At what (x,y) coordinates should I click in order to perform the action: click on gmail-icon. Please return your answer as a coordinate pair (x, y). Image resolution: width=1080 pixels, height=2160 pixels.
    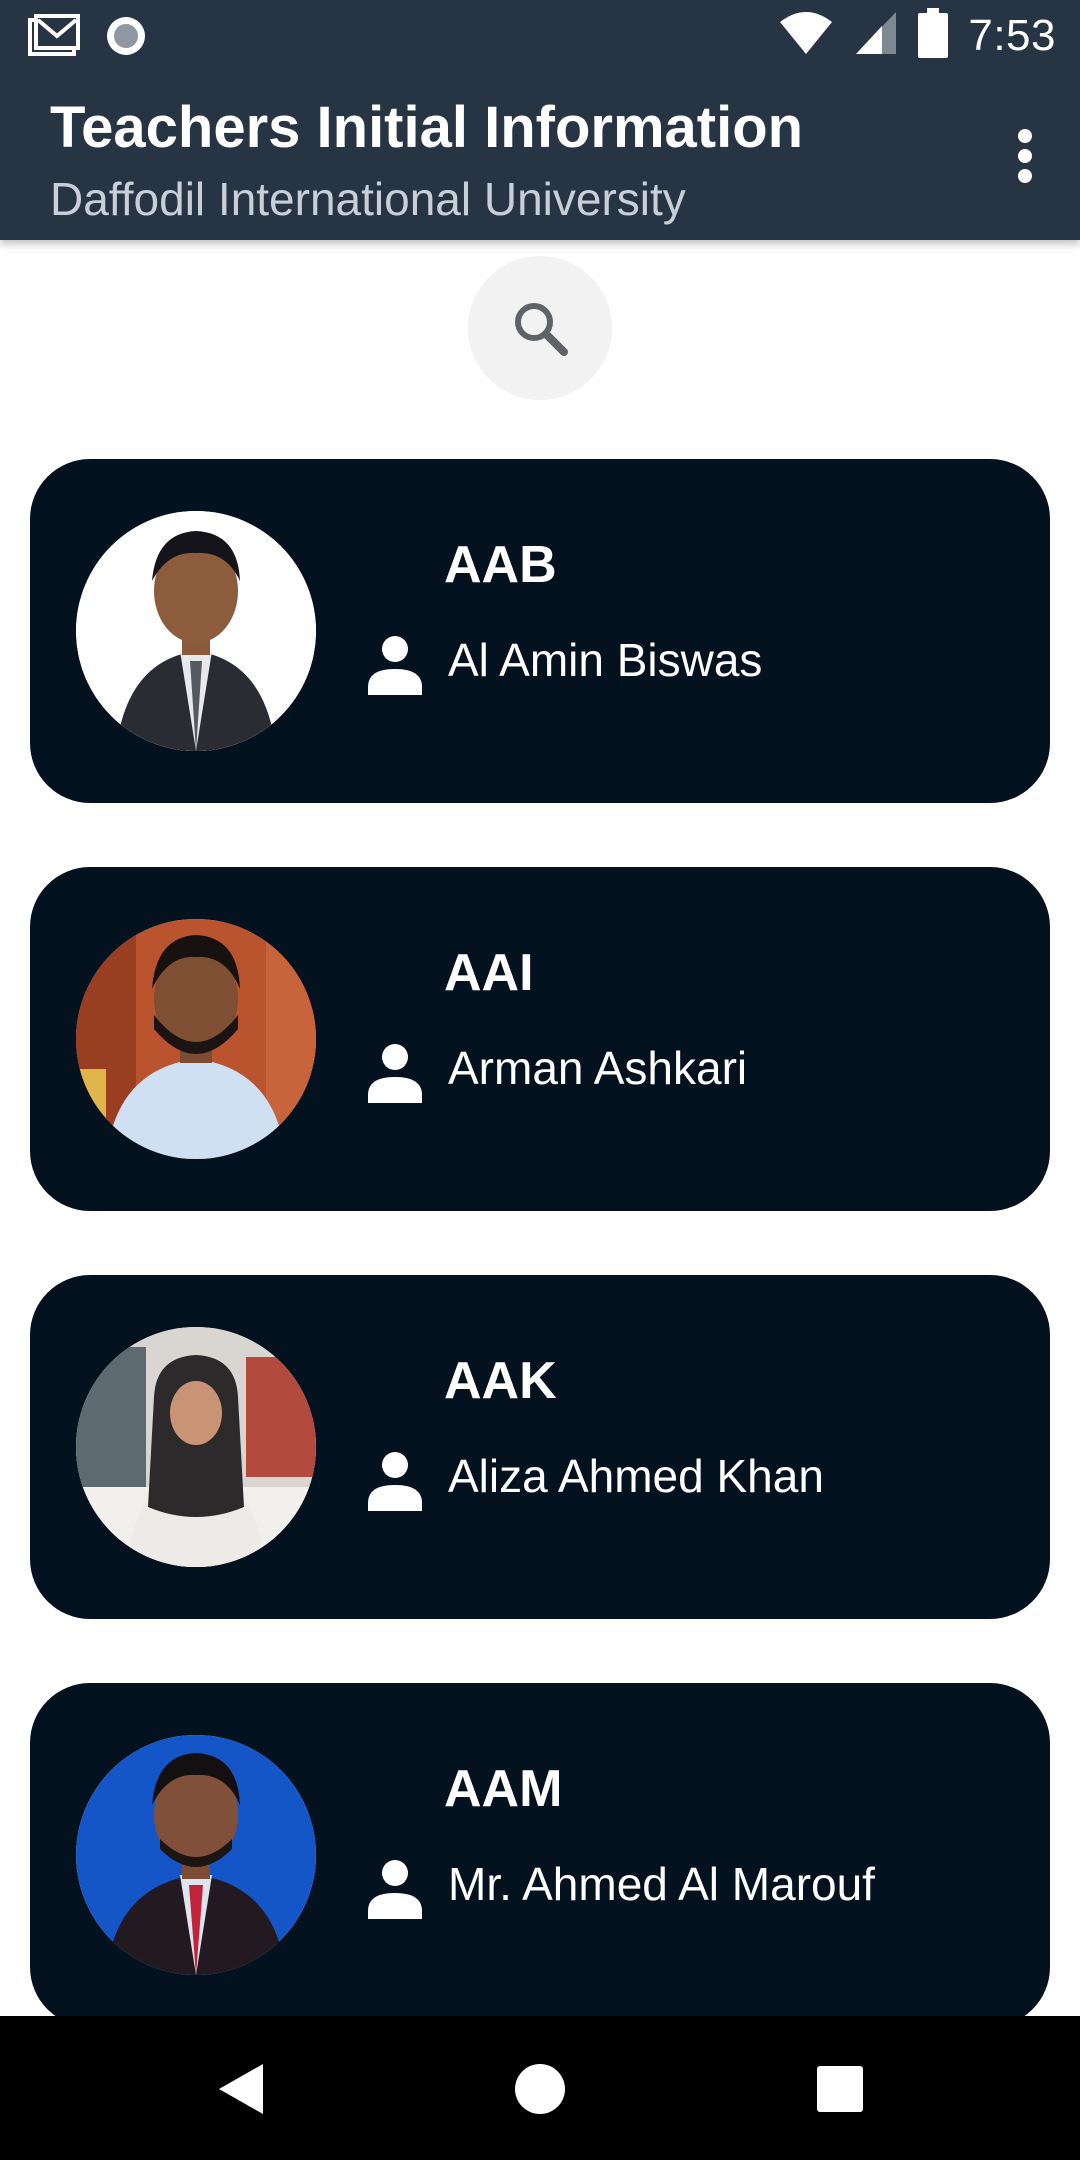
    Looking at the image, I should click on (54, 38).